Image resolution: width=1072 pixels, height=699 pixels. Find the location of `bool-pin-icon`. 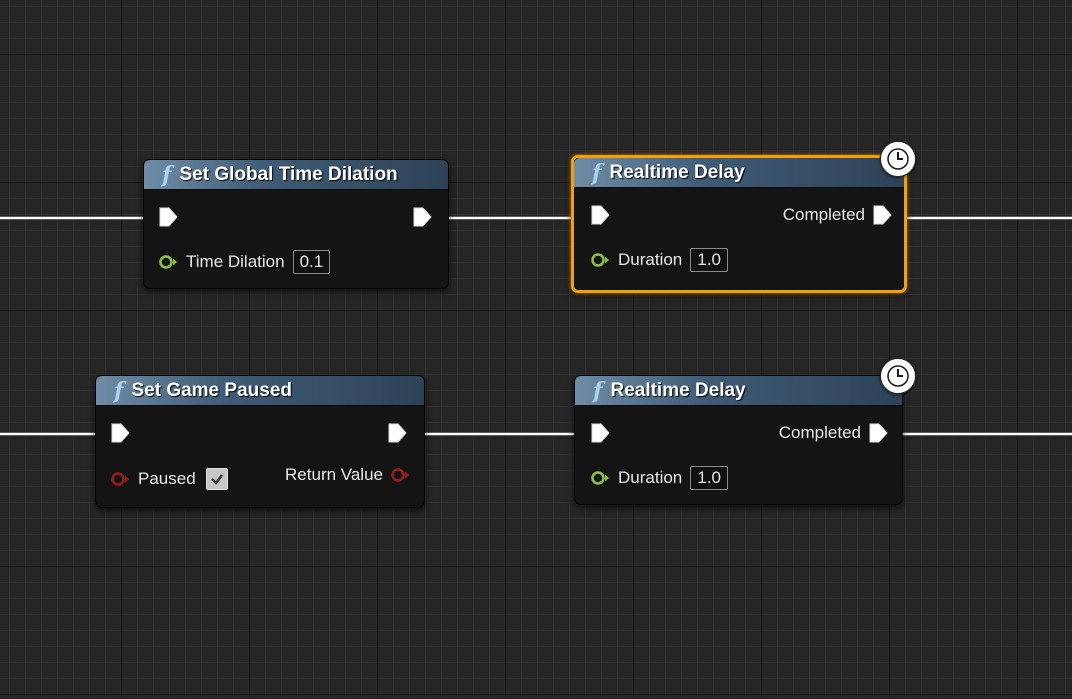

bool-pin-icon is located at coordinates (120, 479).